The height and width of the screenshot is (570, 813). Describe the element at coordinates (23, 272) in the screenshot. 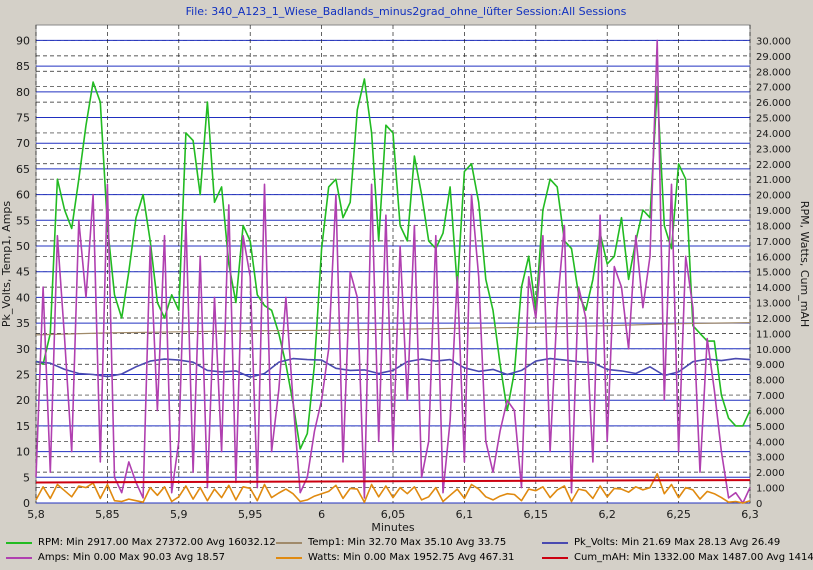

I see `left-tick-label: 45` at that location.